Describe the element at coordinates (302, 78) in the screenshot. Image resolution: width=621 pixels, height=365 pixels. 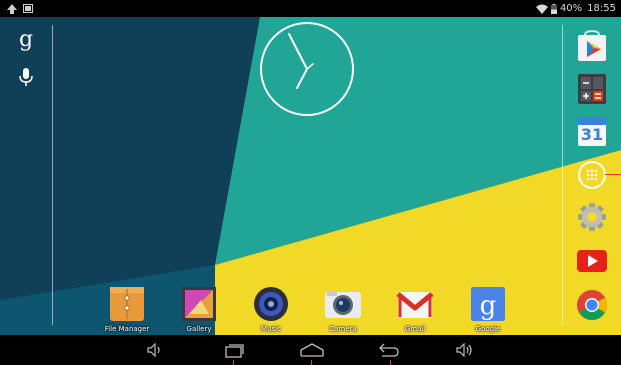
I see `clock-hour-hand` at that location.